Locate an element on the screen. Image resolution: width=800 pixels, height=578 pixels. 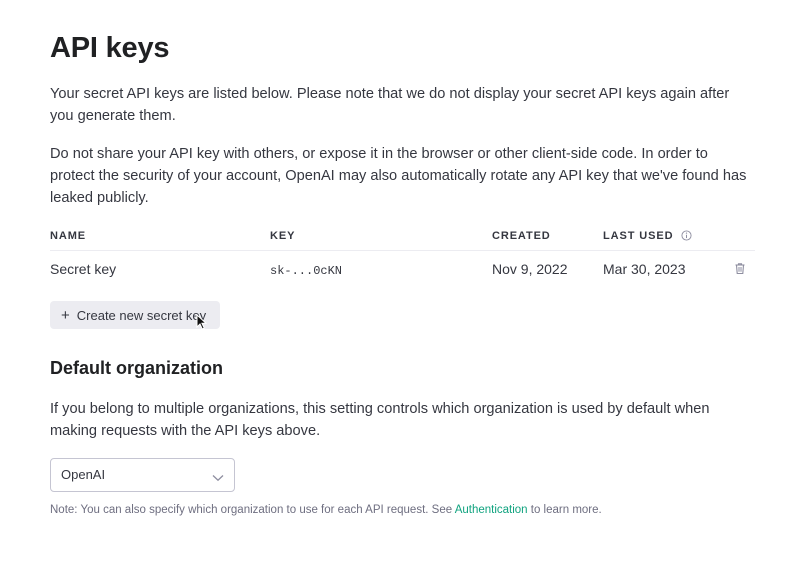
created-date-cell: Nov 9, 2022 is located at coordinates (530, 269).